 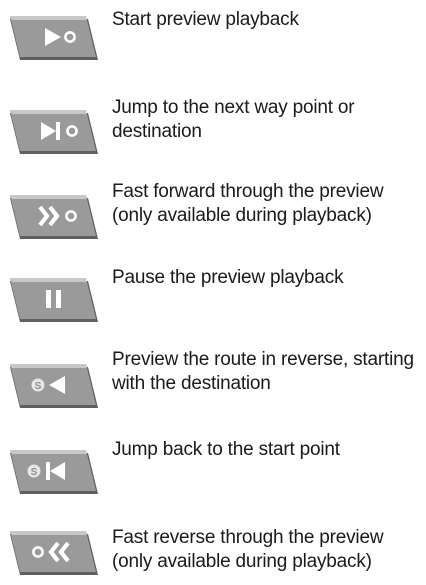 I want to click on jump-to-start-button: S, so click(x=54, y=472).